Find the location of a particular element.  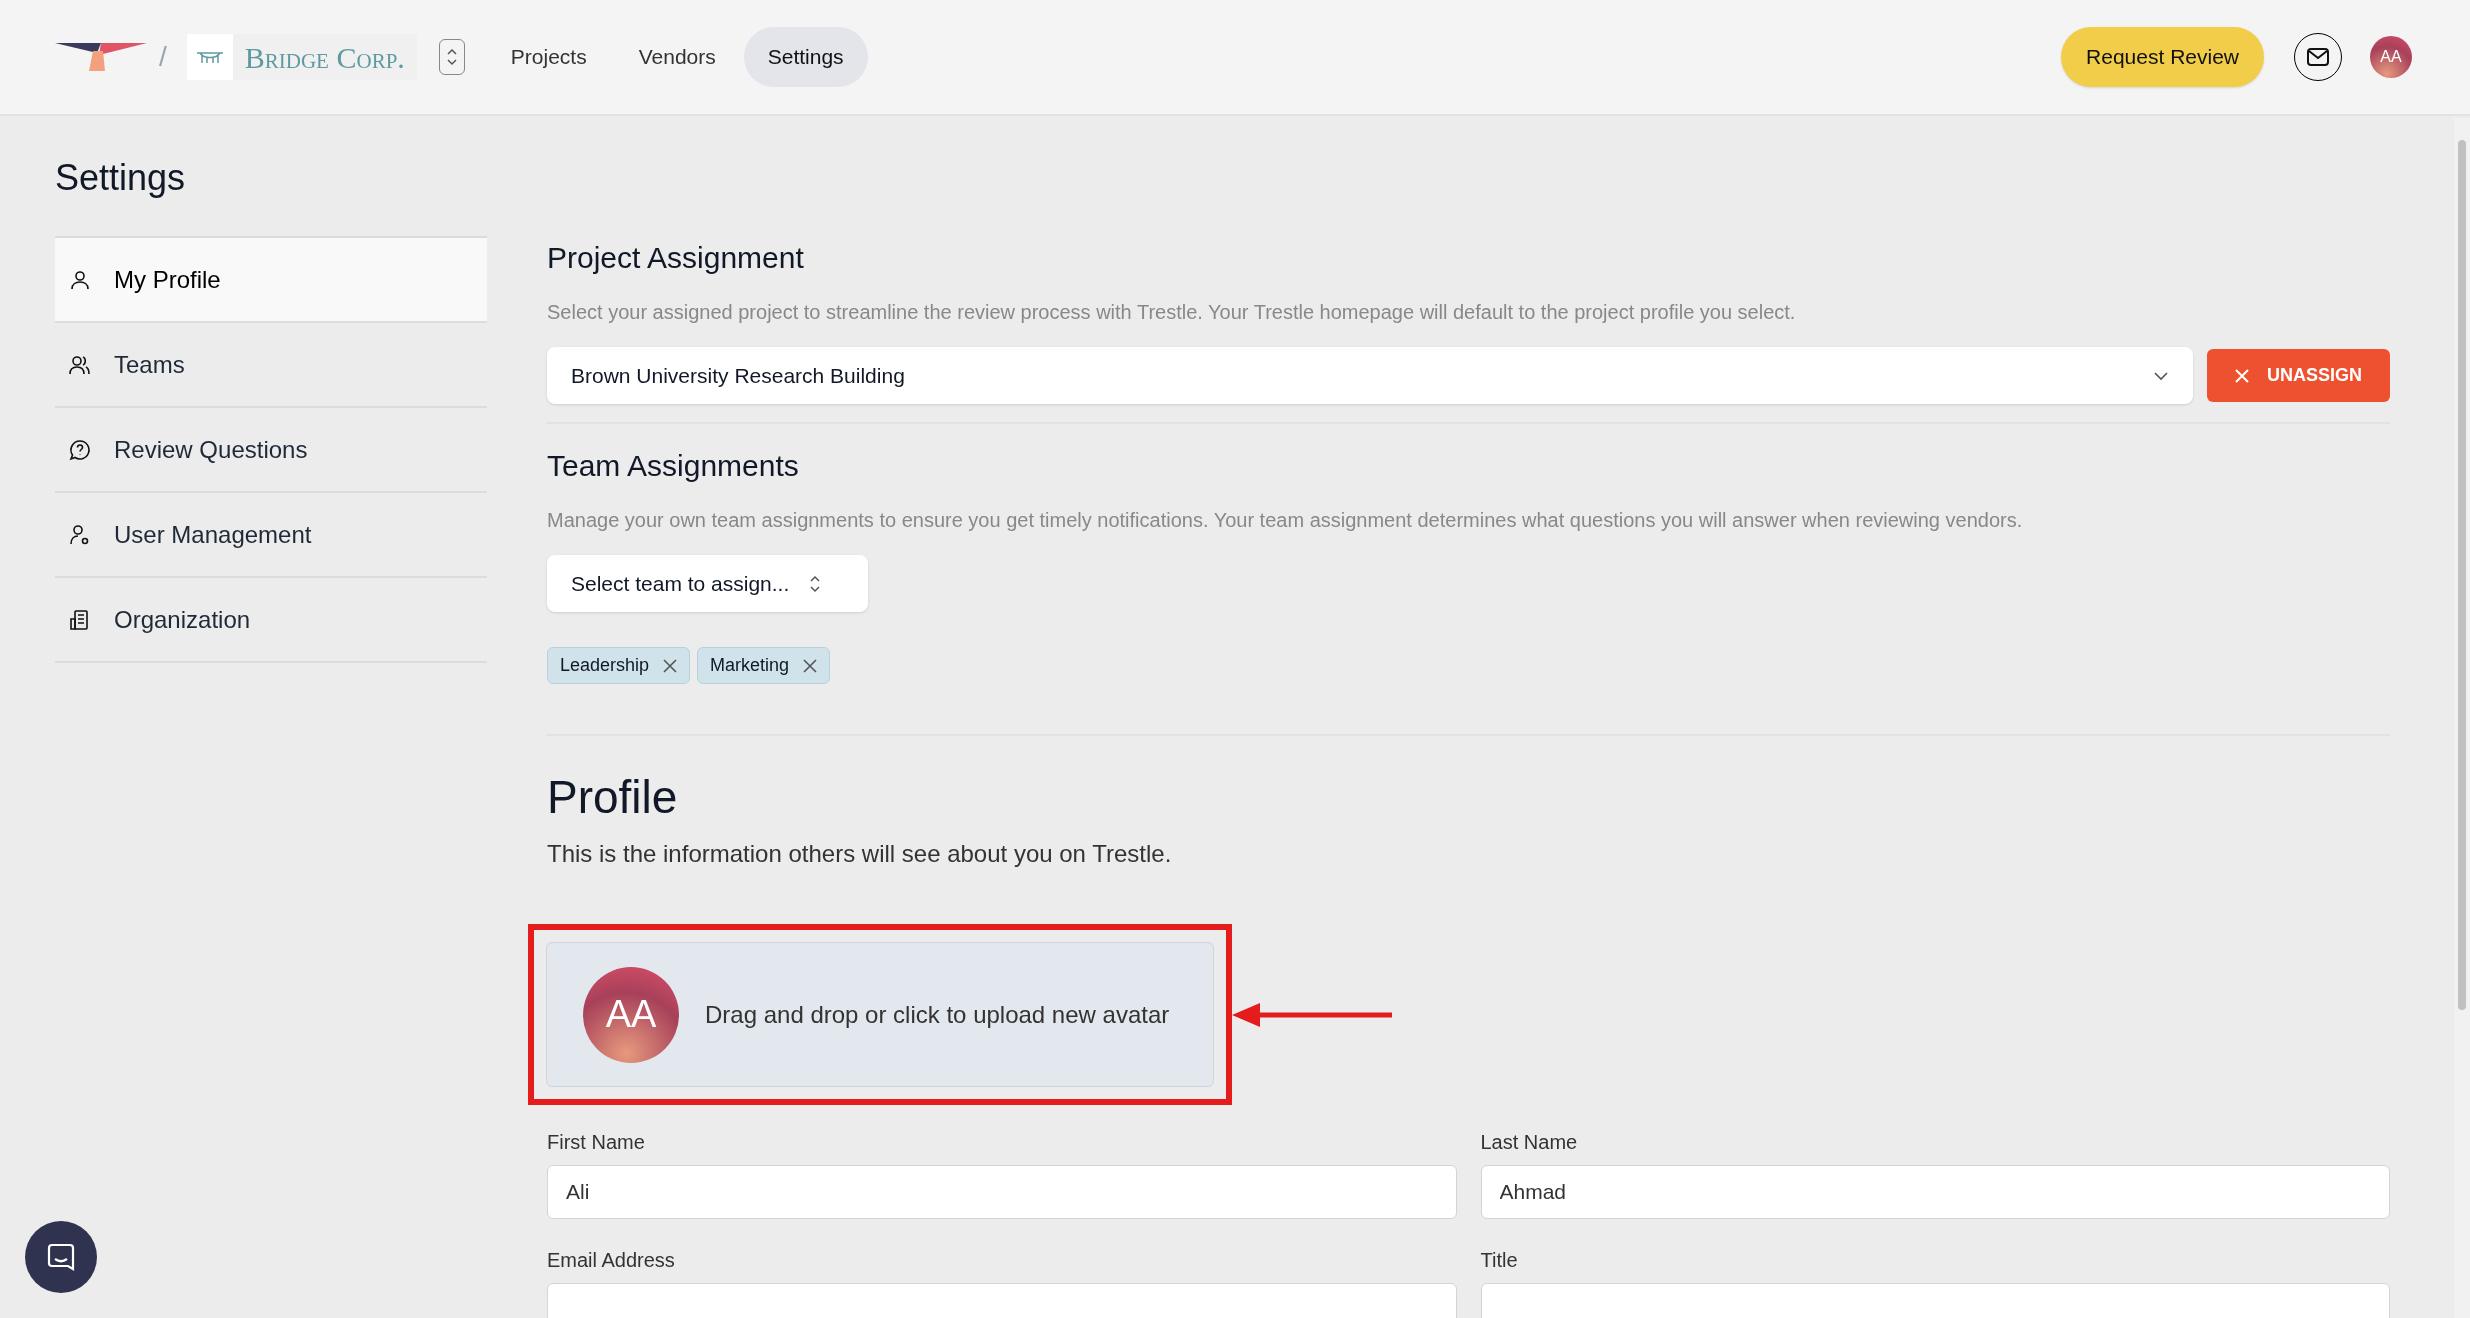

request-review-button: Request Review is located at coordinates (2162, 57).